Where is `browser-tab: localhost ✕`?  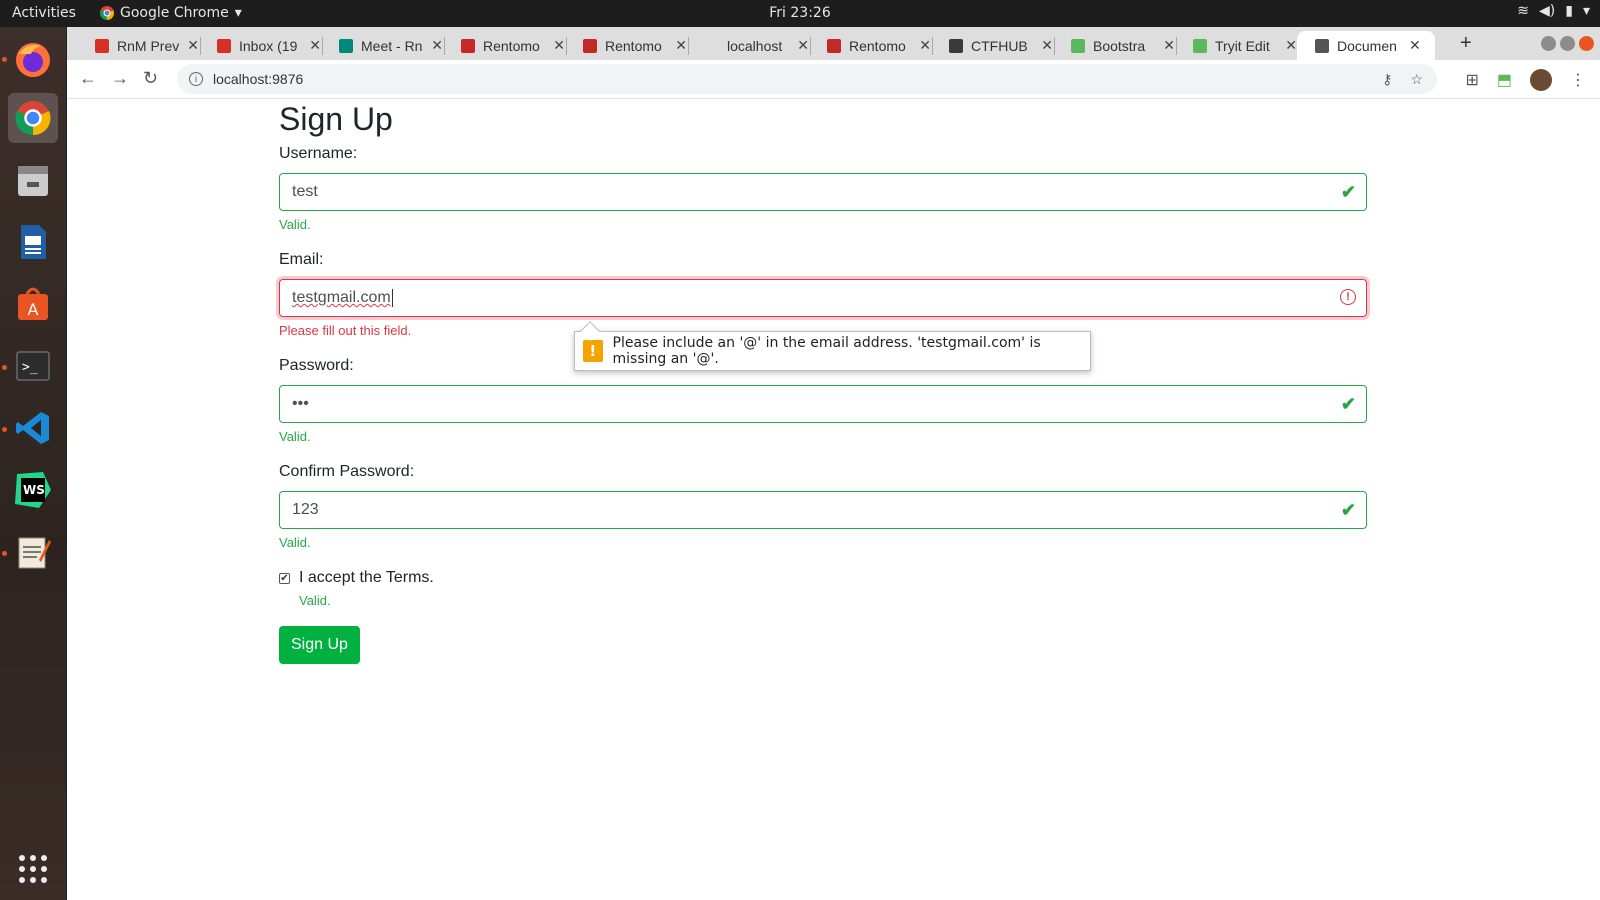 browser-tab: localhost ✕ is located at coordinates (749, 45).